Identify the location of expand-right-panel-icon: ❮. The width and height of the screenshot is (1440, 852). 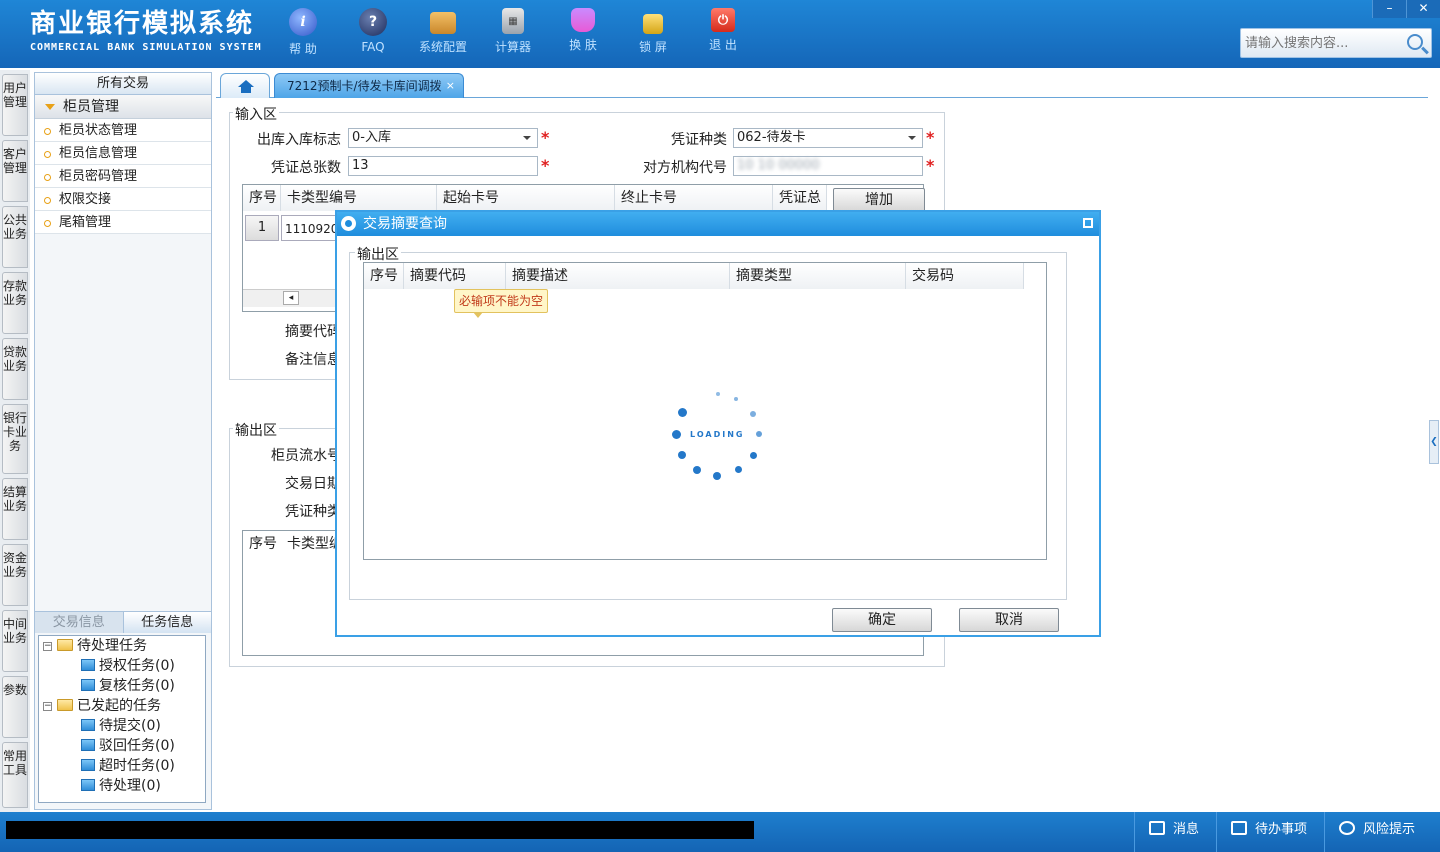
(1434, 442).